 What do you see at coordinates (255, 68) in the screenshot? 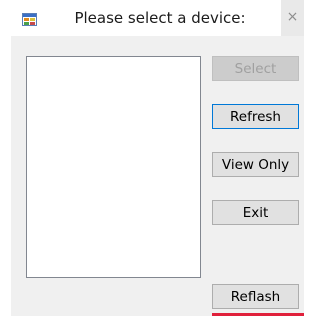
I see `select-button: Select` at bounding box center [255, 68].